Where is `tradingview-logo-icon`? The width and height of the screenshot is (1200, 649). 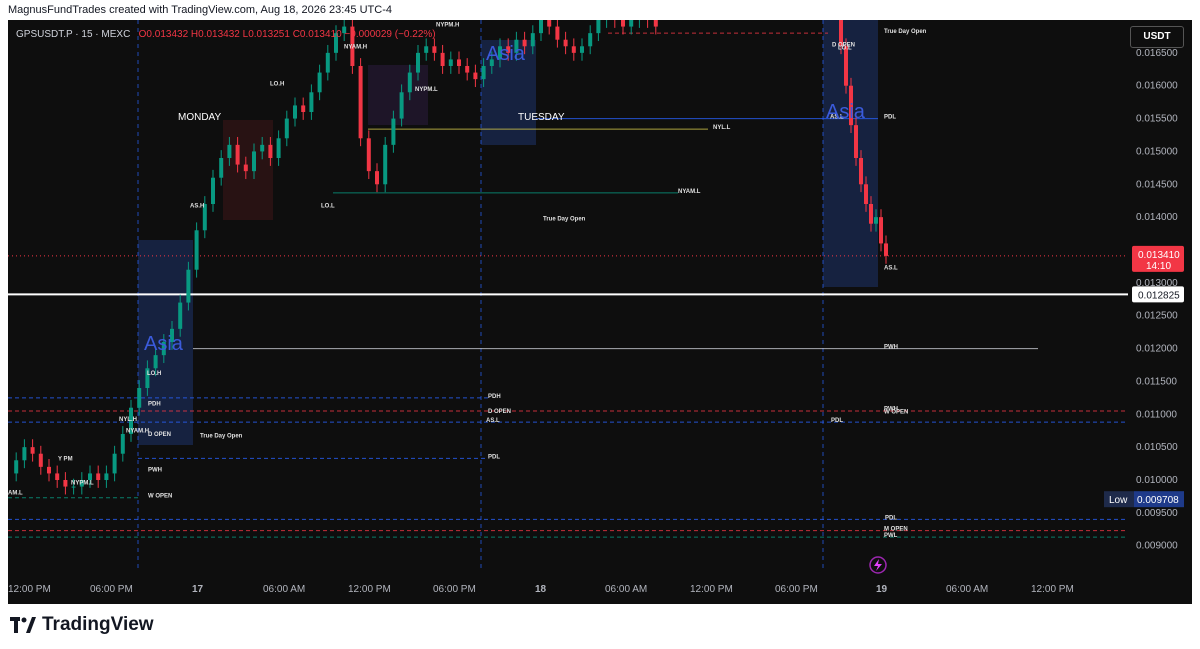 tradingview-logo-icon is located at coordinates (23, 625).